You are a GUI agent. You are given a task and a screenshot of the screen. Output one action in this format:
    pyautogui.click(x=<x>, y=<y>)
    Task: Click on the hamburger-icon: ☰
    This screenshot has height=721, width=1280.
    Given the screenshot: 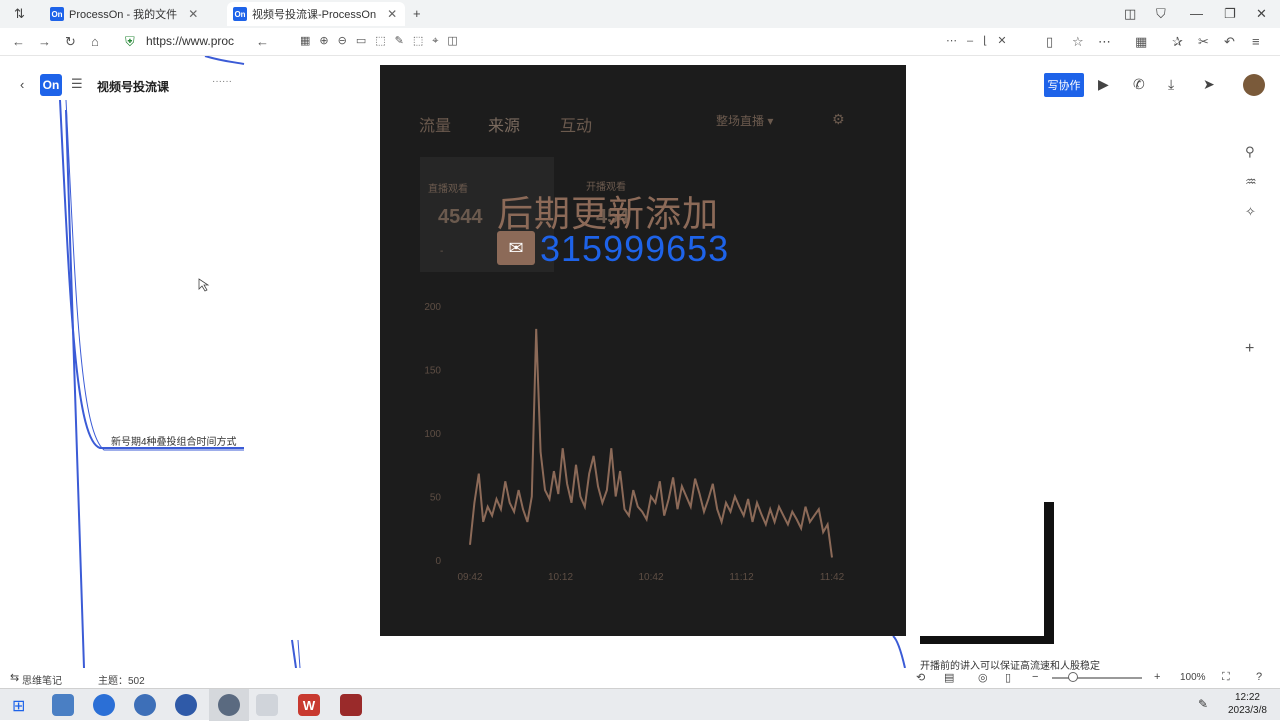 What is the action you would take?
    pyautogui.click(x=77, y=84)
    